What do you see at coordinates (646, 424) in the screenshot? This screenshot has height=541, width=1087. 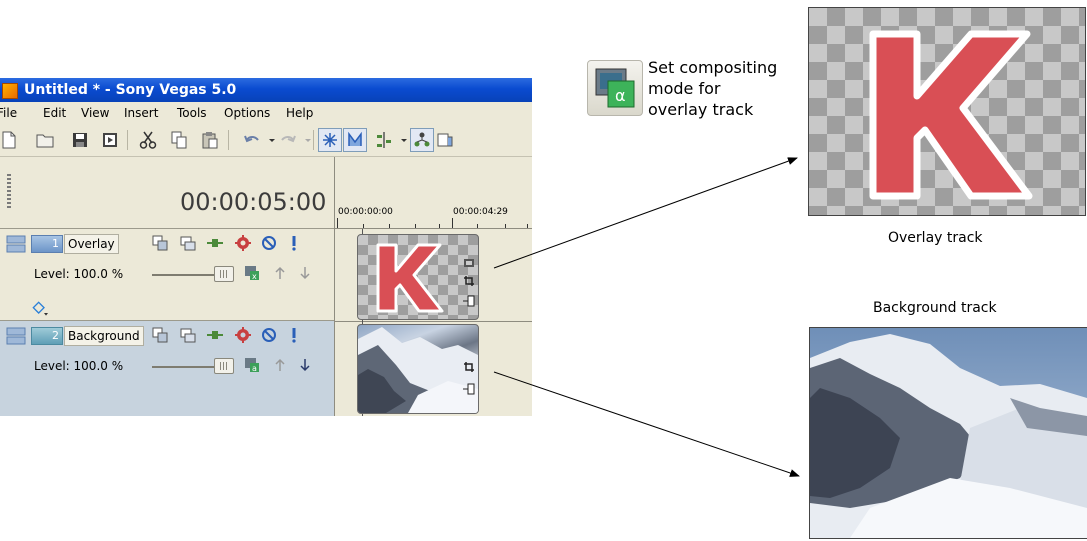 I see `background-arrow` at bounding box center [646, 424].